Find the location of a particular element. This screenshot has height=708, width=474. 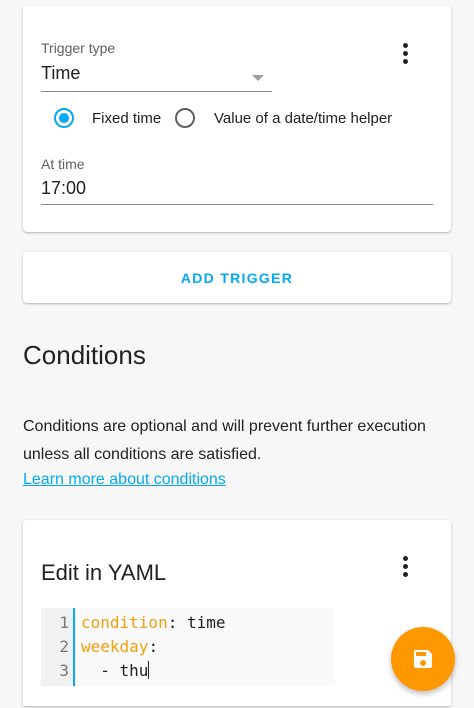

code-line: - thu is located at coordinates (115, 670).